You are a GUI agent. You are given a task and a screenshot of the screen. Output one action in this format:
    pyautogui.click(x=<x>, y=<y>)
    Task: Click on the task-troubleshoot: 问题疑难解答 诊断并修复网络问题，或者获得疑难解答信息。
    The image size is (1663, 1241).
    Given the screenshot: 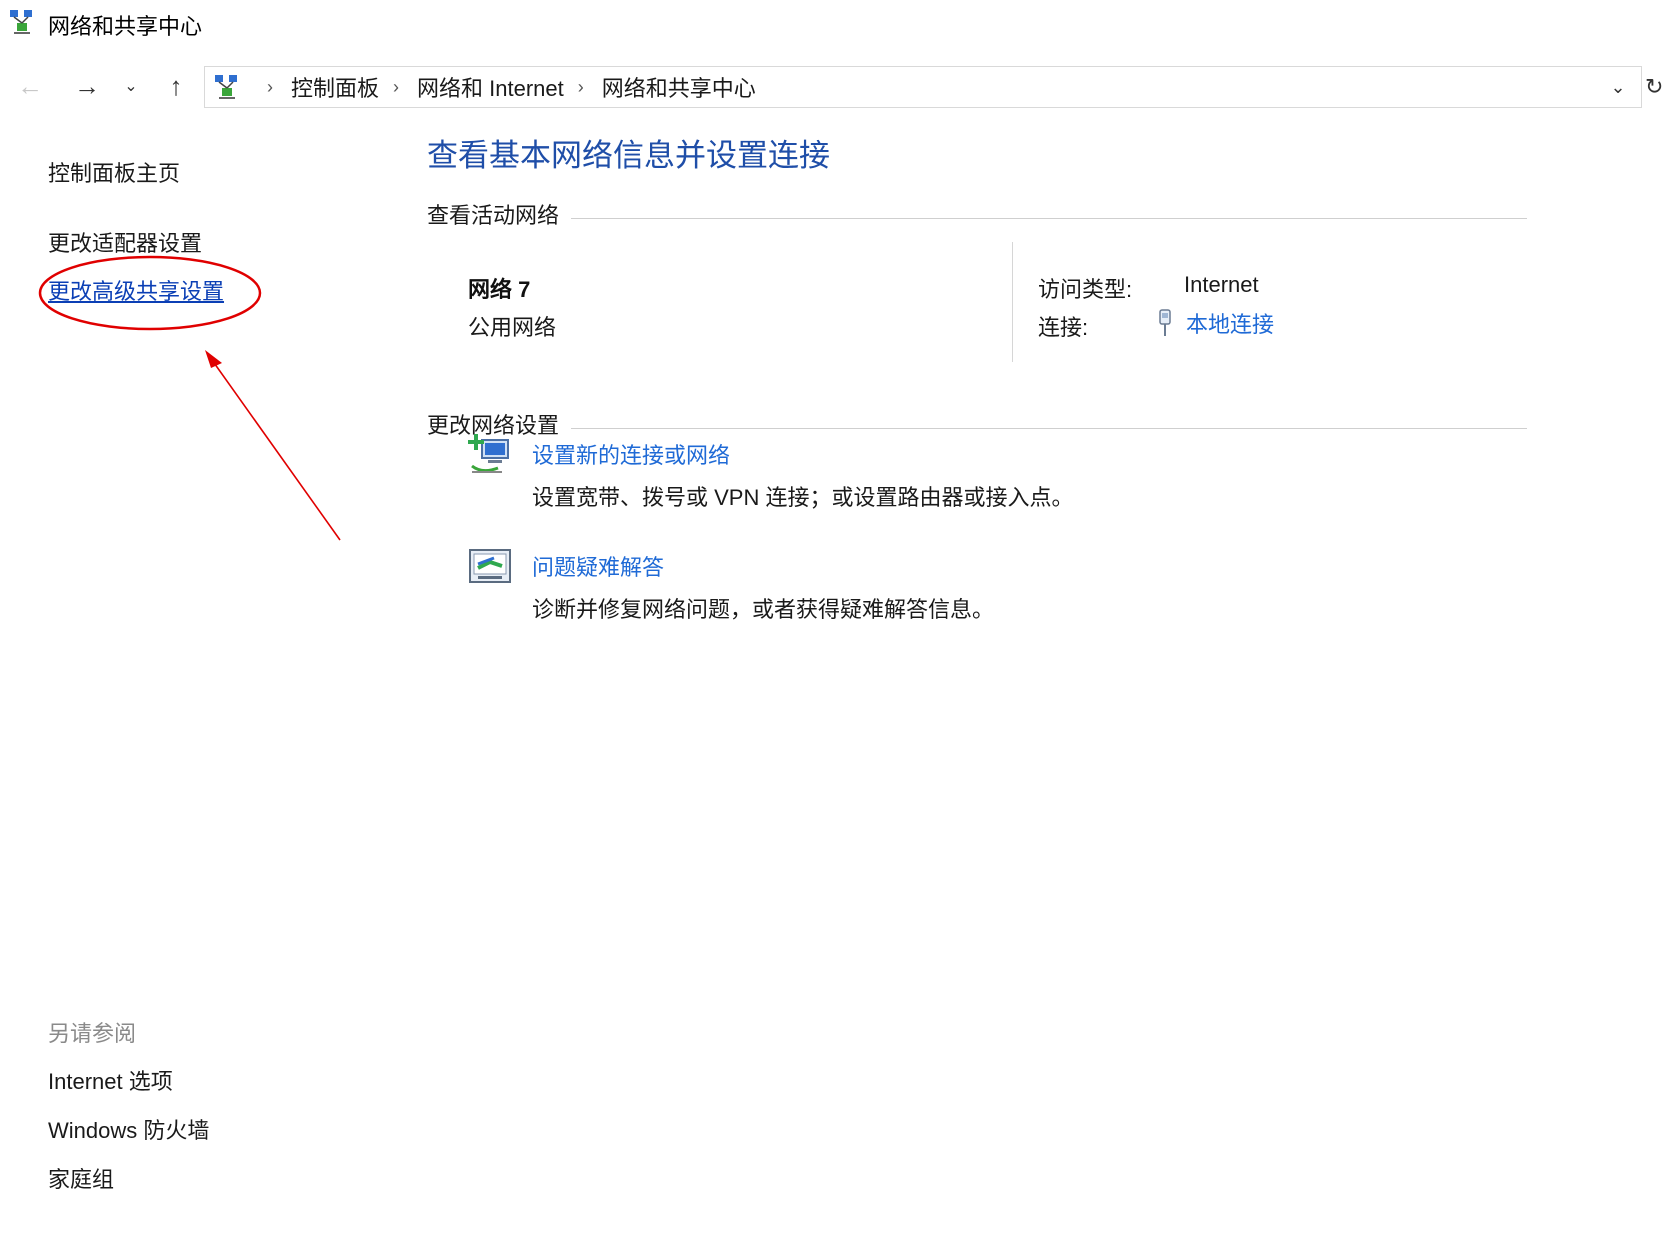 What is the action you would take?
    pyautogui.click(x=918, y=589)
    